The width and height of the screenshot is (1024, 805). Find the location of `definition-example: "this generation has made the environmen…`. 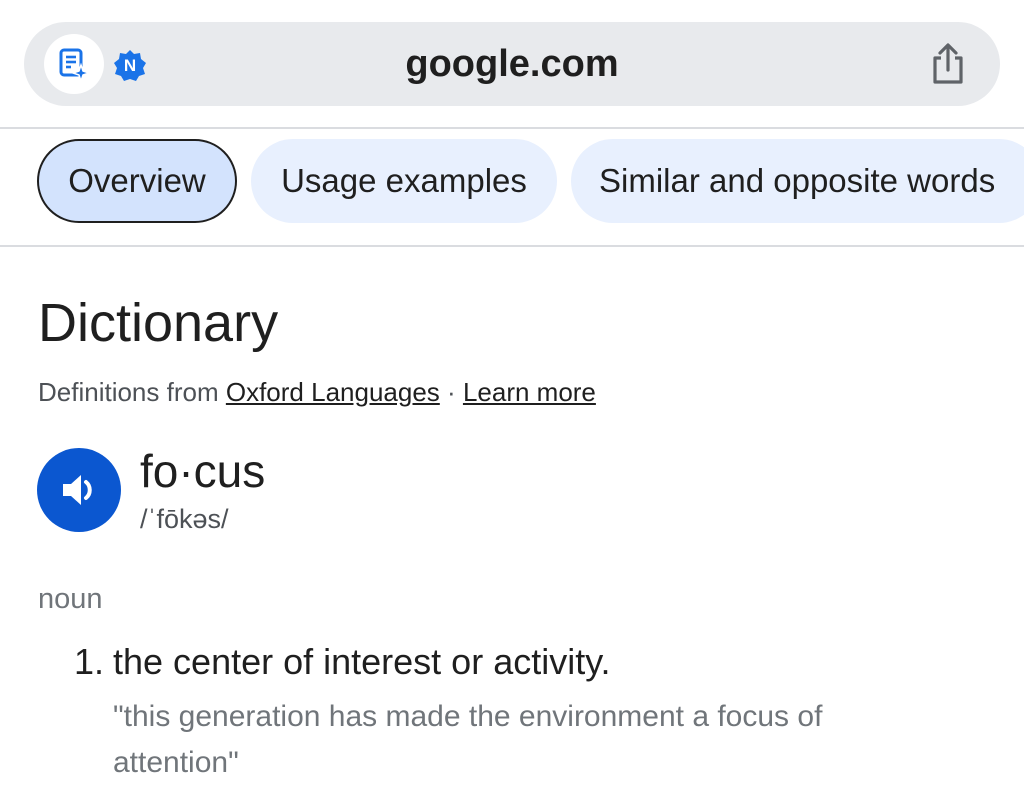

definition-example: "this generation has made the environmen… is located at coordinates (468, 739).